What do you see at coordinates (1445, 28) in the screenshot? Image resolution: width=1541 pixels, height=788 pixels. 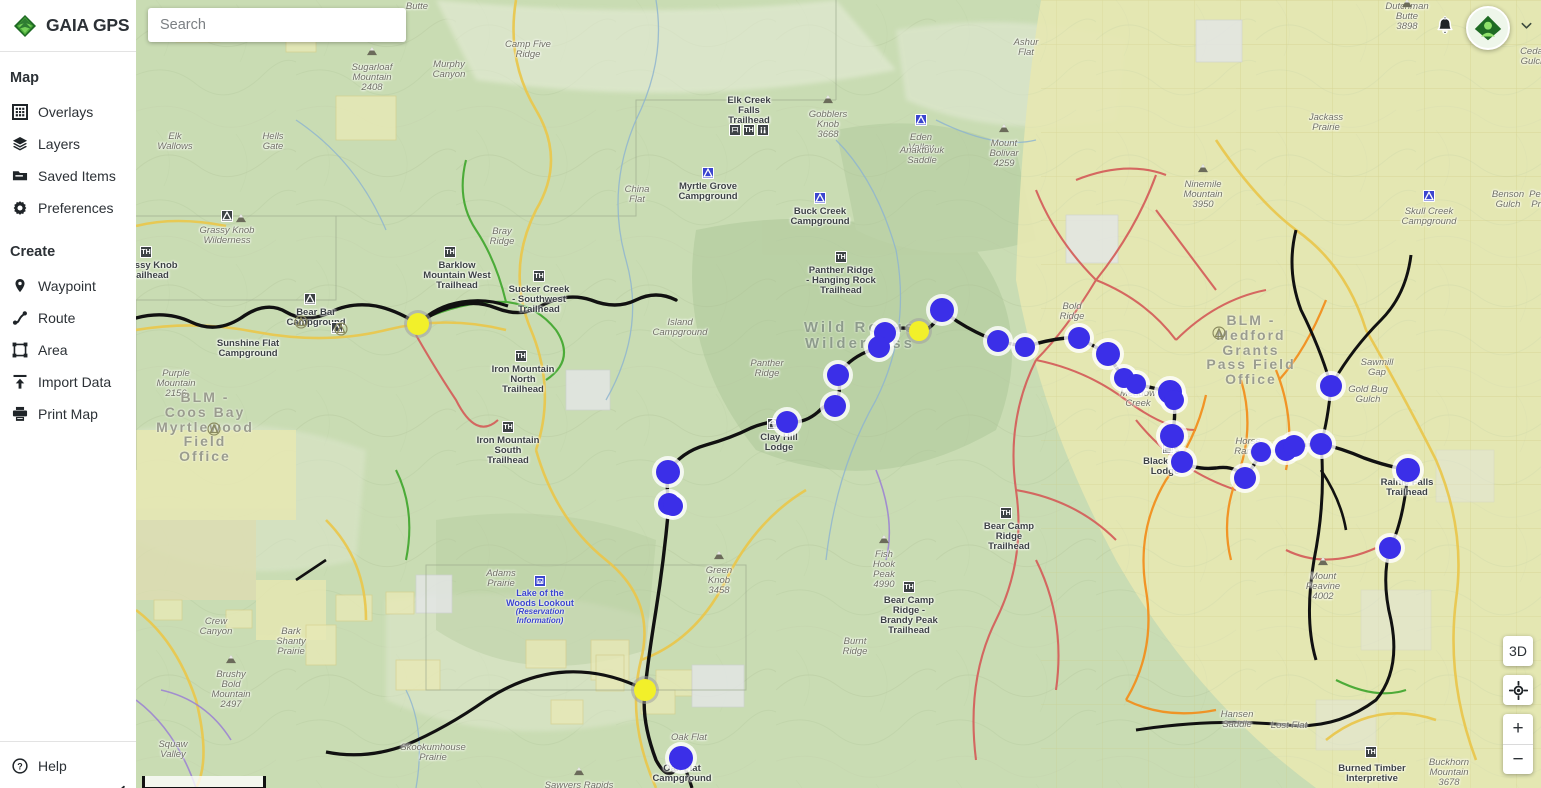 I see `bell-icon` at bounding box center [1445, 28].